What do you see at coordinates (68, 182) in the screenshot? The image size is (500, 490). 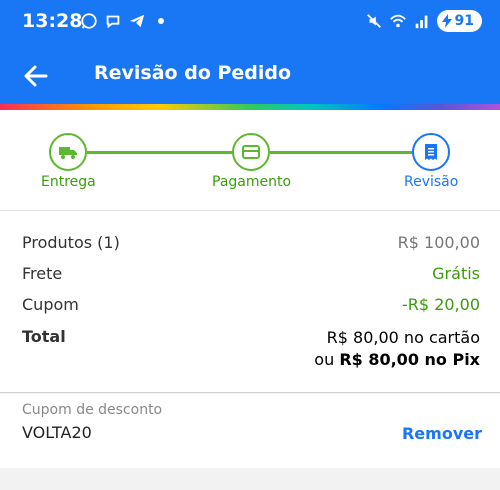 I see `step-label-entrega: Entrega` at bounding box center [68, 182].